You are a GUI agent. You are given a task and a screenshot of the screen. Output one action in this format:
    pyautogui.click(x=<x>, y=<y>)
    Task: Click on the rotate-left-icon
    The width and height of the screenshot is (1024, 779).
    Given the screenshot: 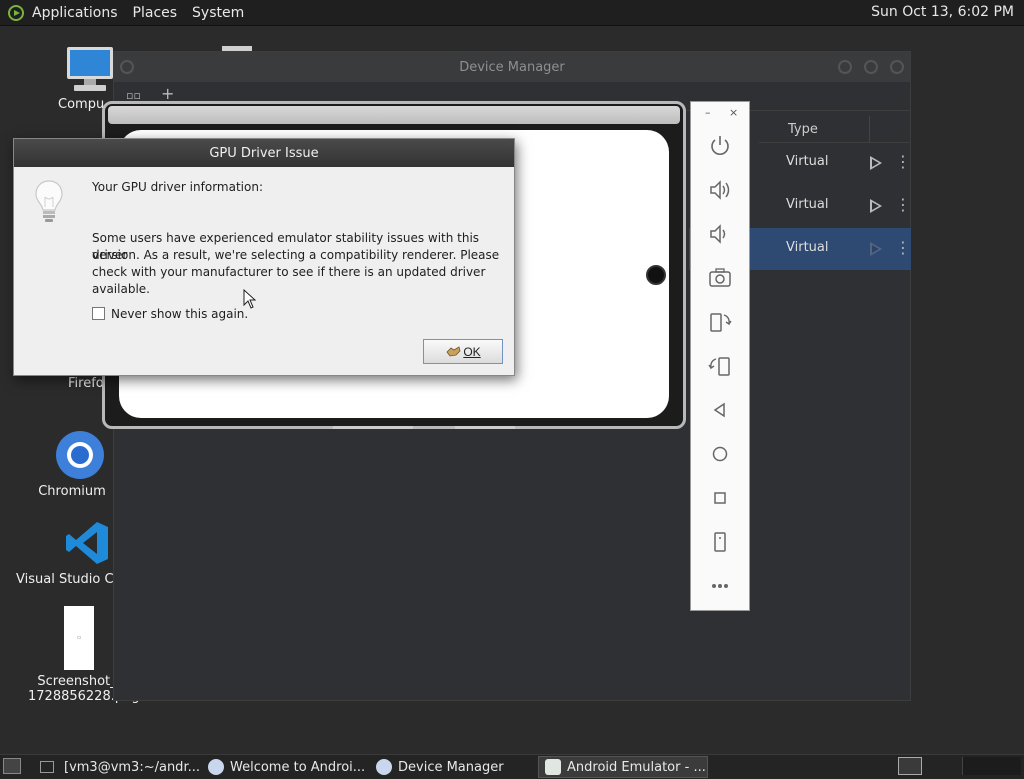 What is the action you would take?
    pyautogui.click(x=720, y=322)
    